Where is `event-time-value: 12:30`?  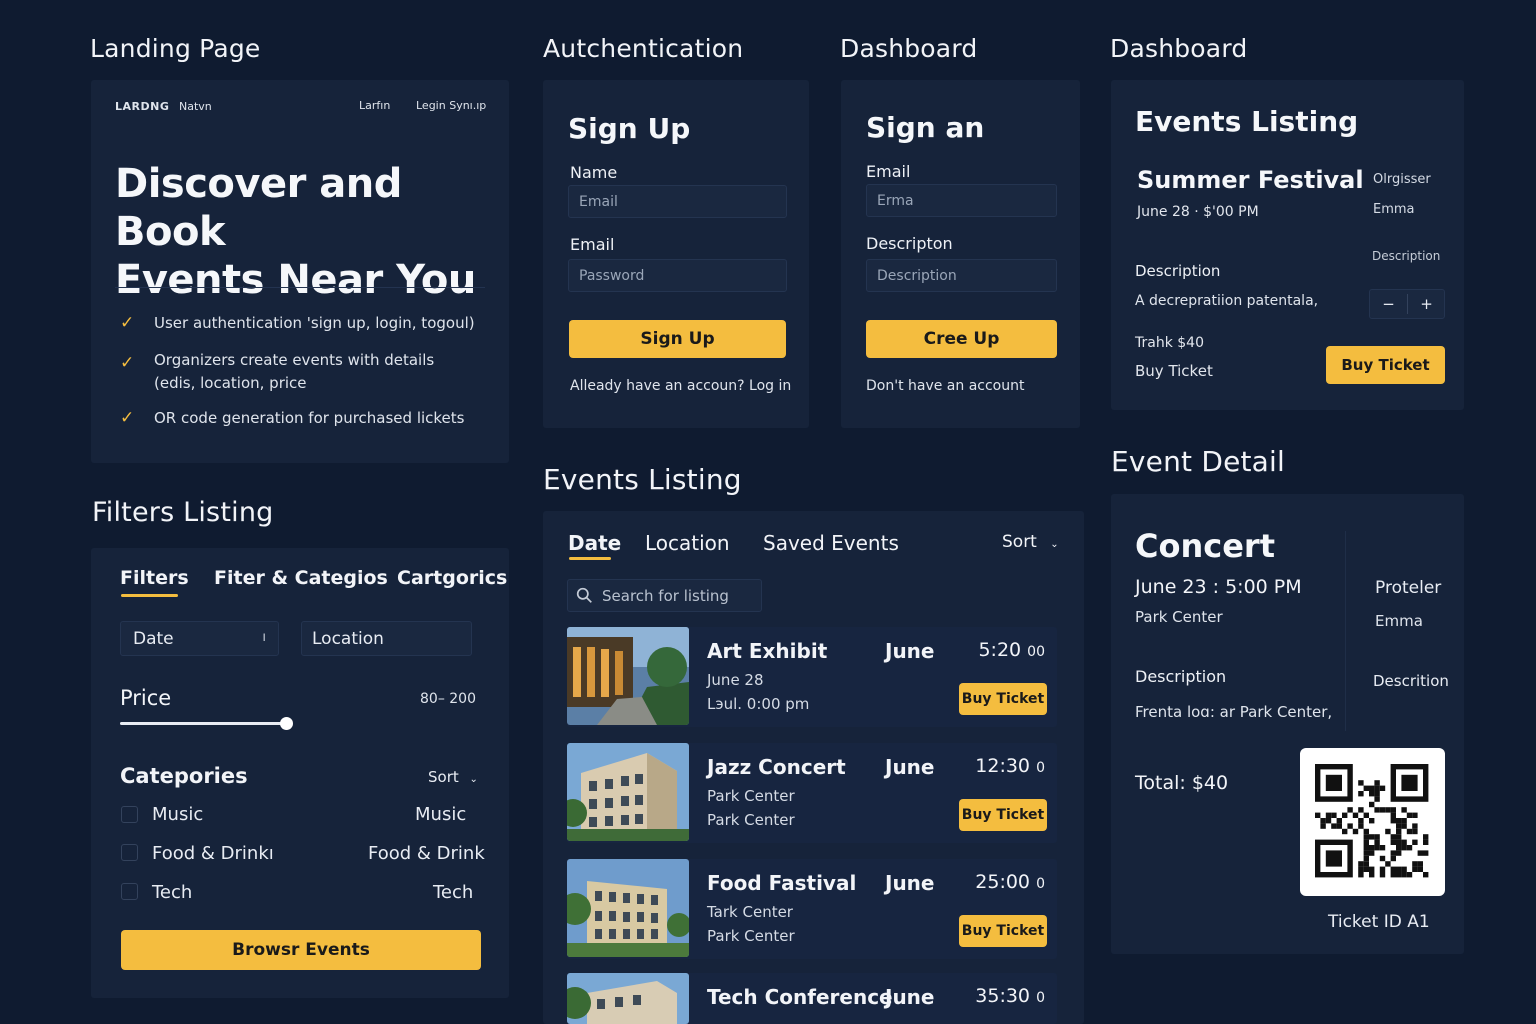 event-time-value: 12:30 is located at coordinates (1003, 766).